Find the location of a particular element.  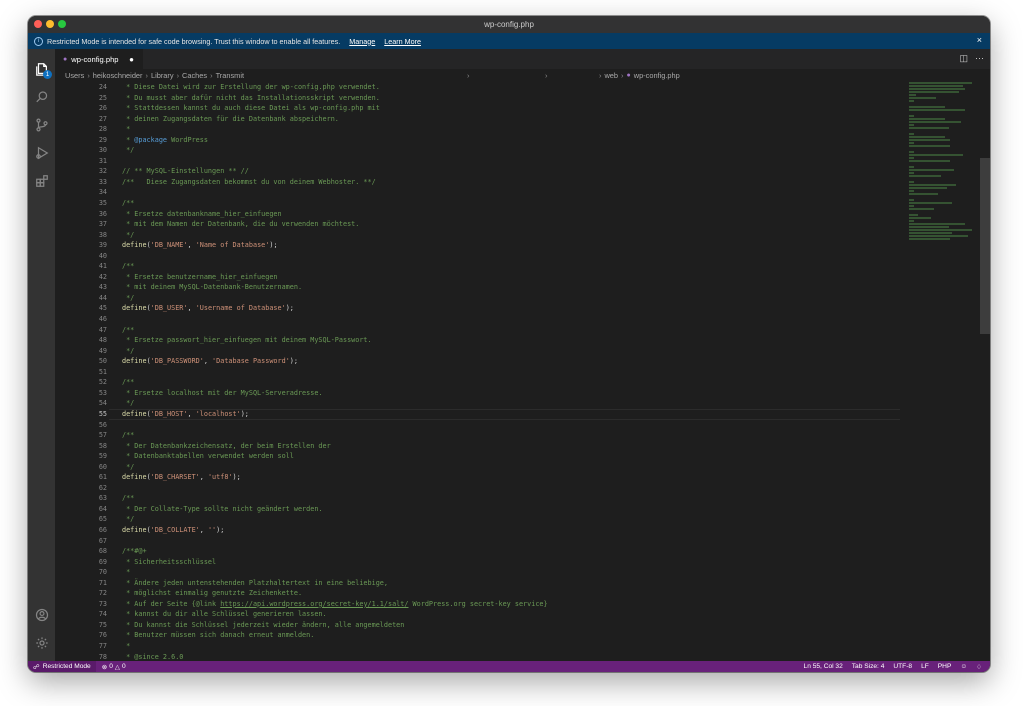

breadcrumb-item: heikoschneider is located at coordinates (118, 75).